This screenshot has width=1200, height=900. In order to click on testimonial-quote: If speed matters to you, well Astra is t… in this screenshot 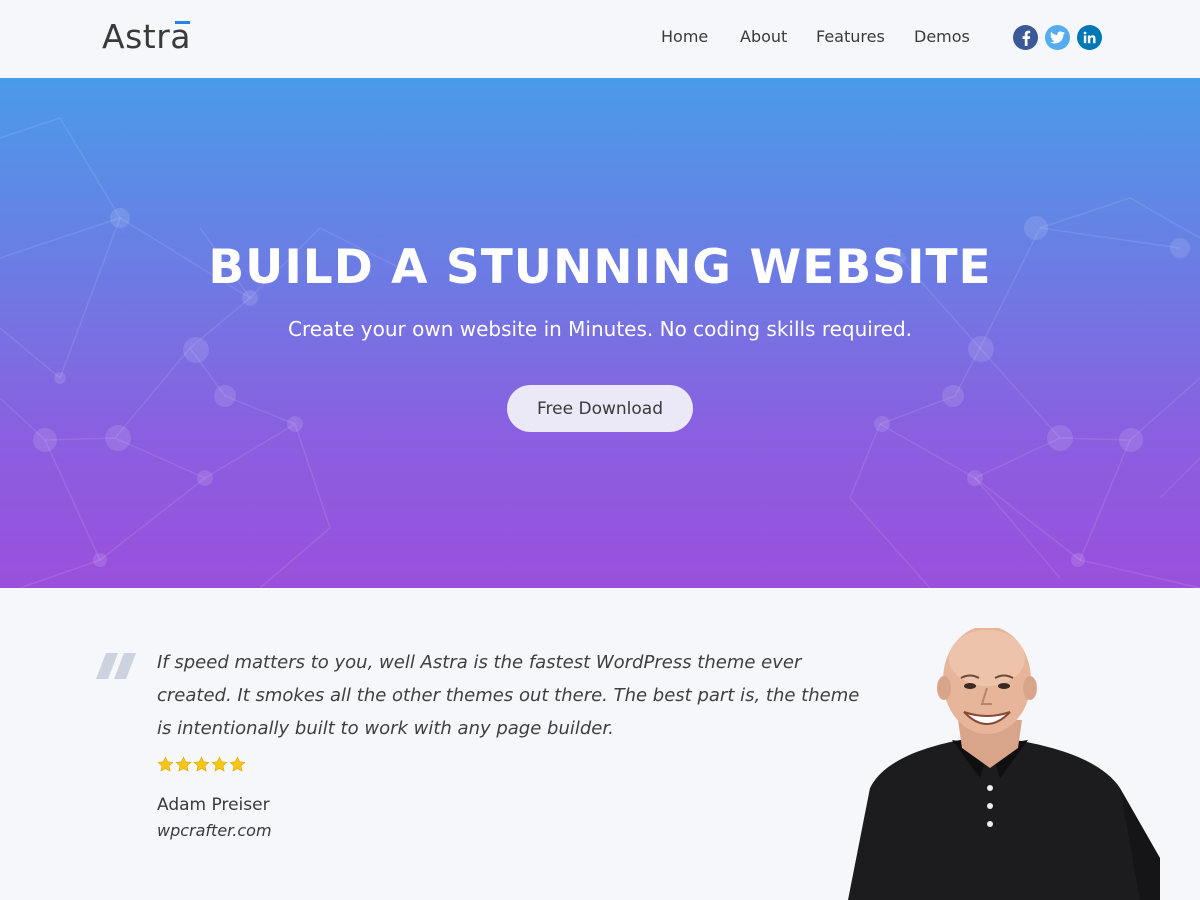, I will do `click(508, 695)`.